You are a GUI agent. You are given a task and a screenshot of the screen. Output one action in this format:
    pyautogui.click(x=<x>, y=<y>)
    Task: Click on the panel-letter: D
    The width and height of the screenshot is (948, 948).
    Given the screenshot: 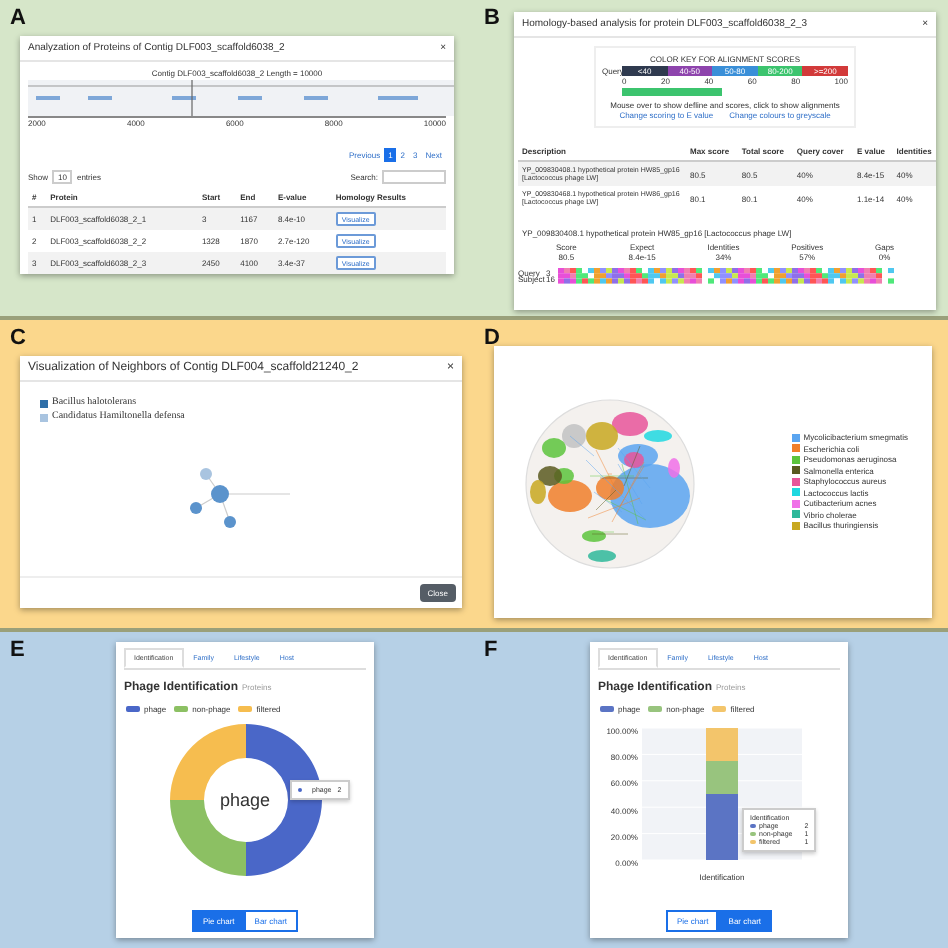 What is the action you would take?
    pyautogui.click(x=492, y=338)
    